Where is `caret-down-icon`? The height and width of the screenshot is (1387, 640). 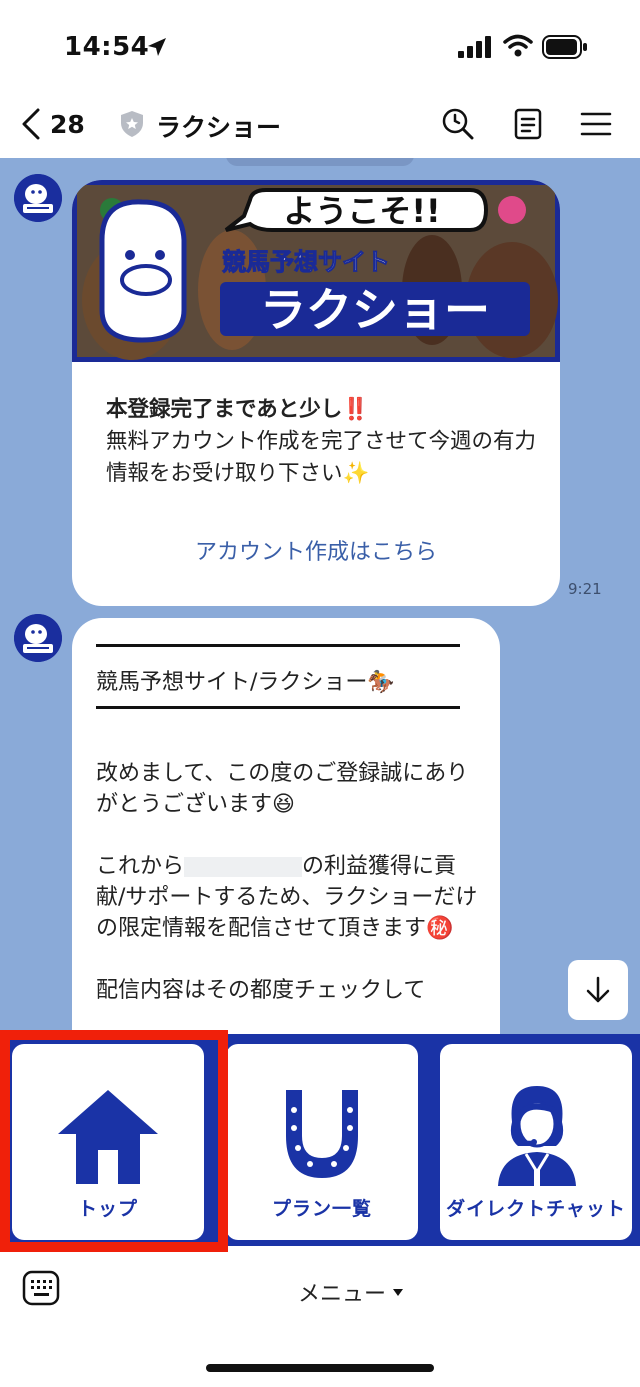
caret-down-icon is located at coordinates (398, 1292).